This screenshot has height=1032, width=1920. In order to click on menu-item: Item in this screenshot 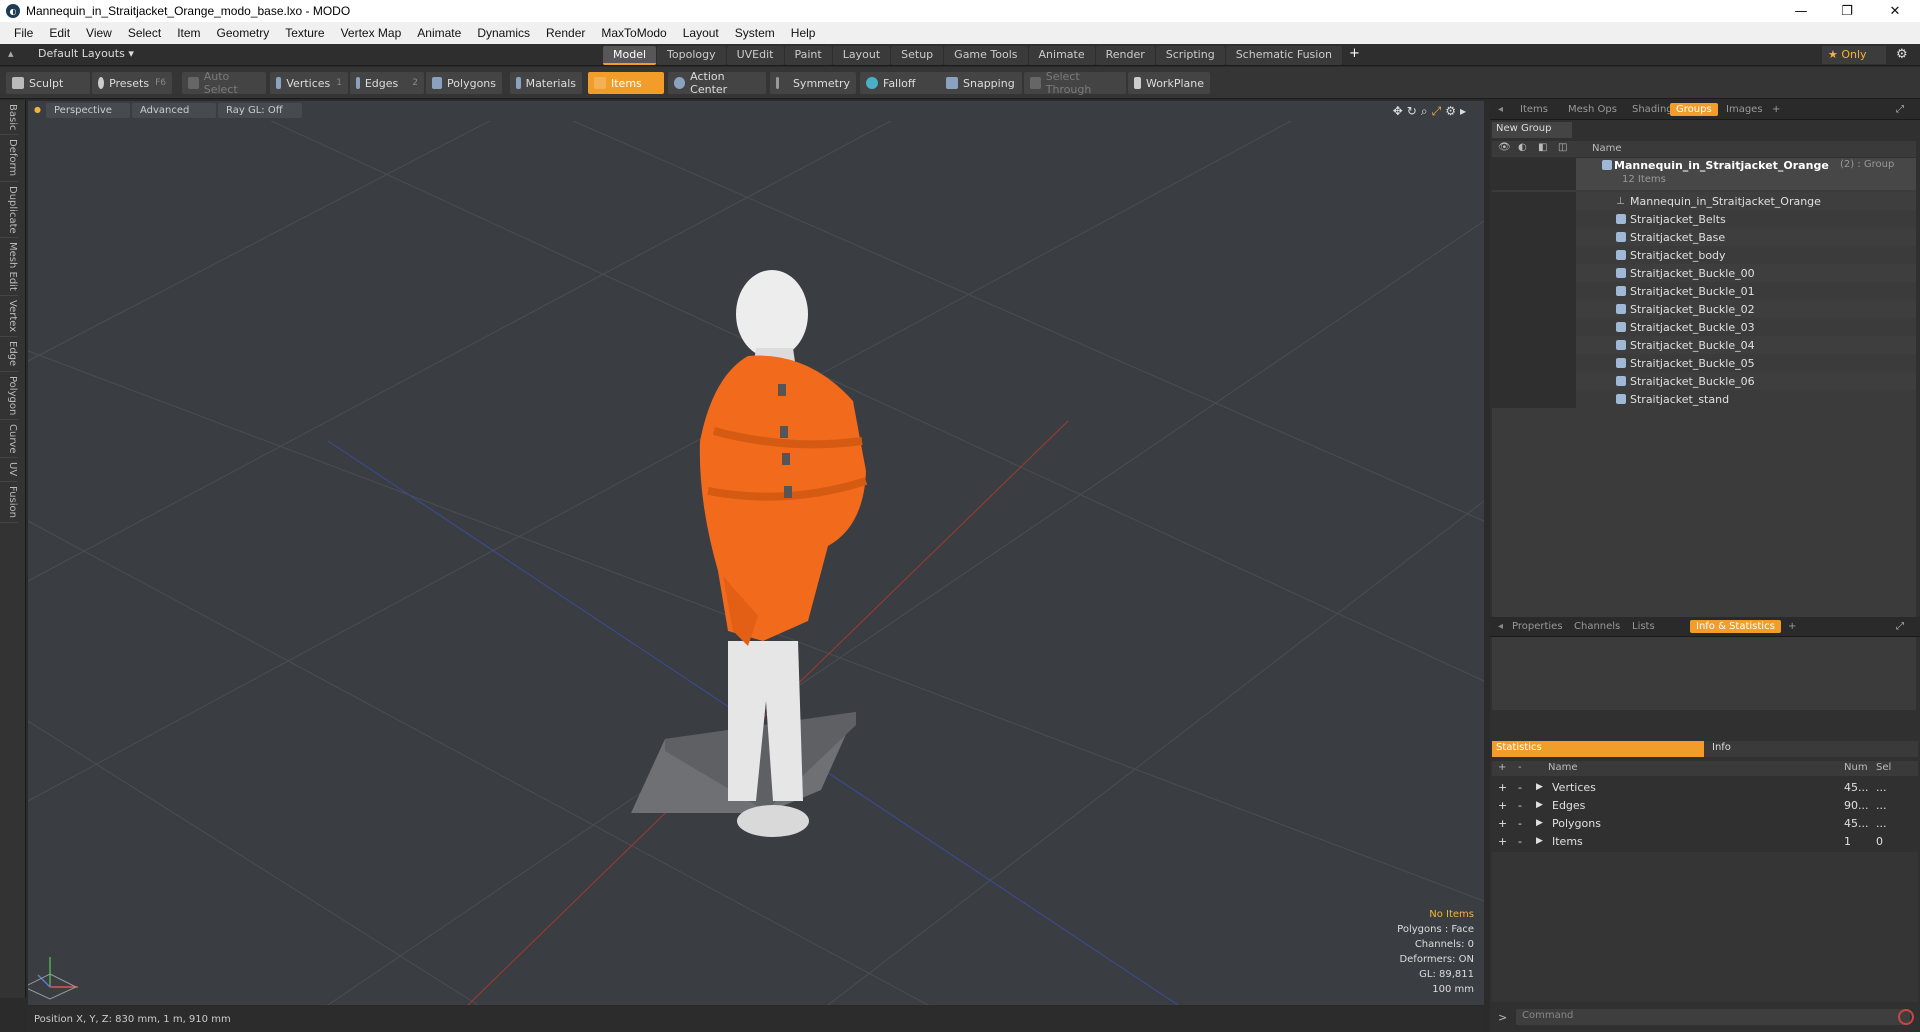, I will do `click(188, 33)`.